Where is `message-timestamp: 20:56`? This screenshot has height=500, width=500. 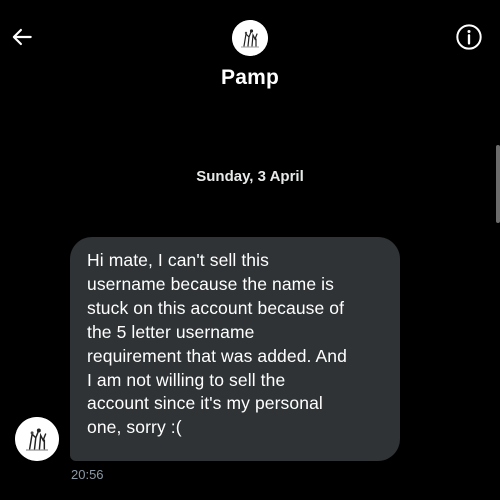
message-timestamp: 20:56 is located at coordinates (87, 474).